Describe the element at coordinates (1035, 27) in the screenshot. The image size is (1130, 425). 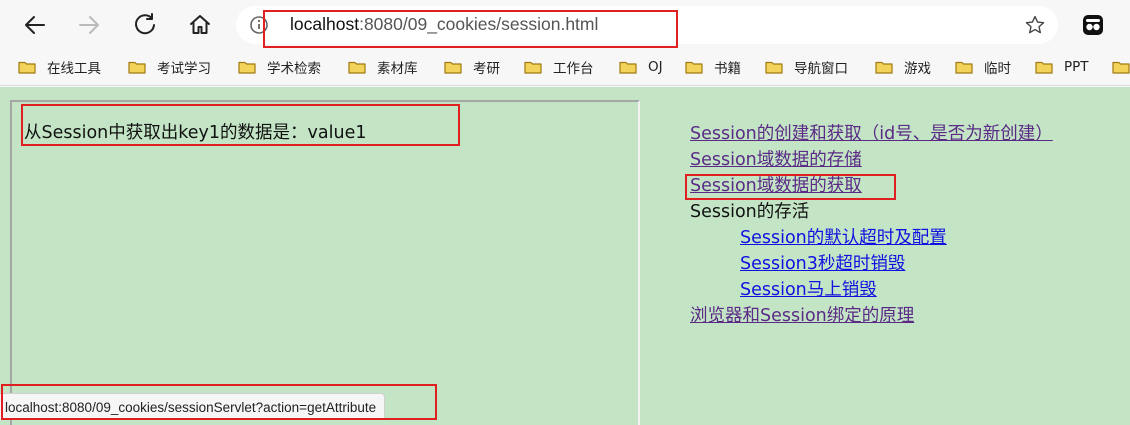
I see `star-icon` at that location.